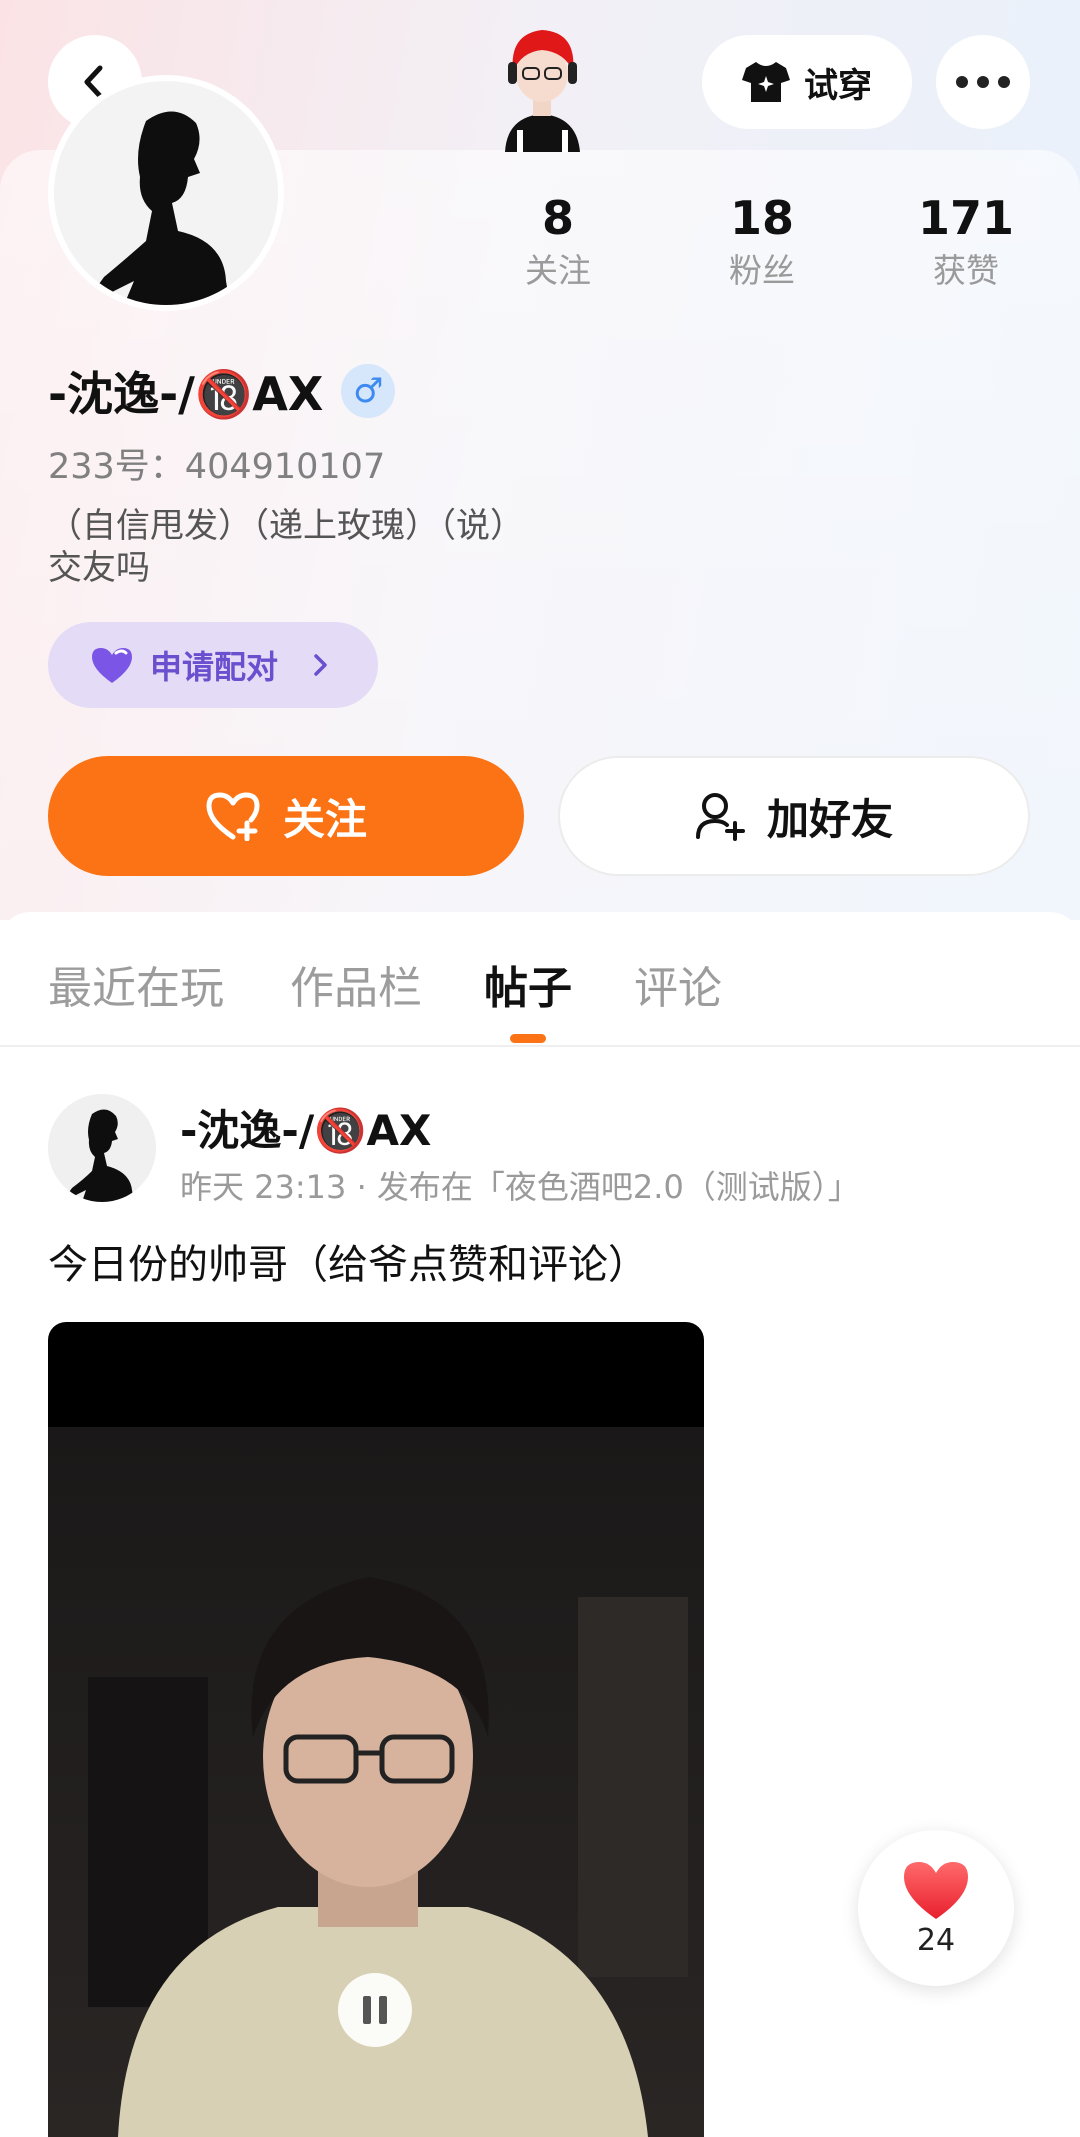 This screenshot has width=1080, height=2137. I want to click on pause-button, so click(375, 2010).